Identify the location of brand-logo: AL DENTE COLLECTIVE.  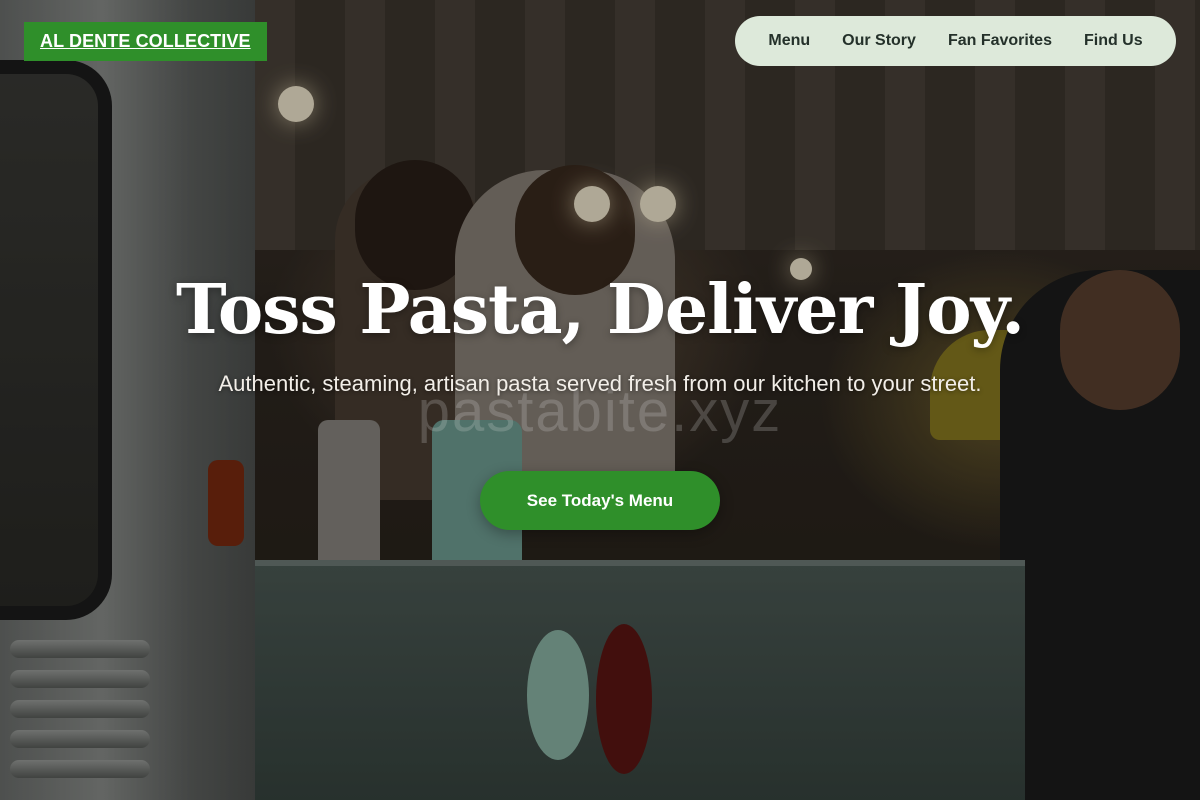
(145, 41).